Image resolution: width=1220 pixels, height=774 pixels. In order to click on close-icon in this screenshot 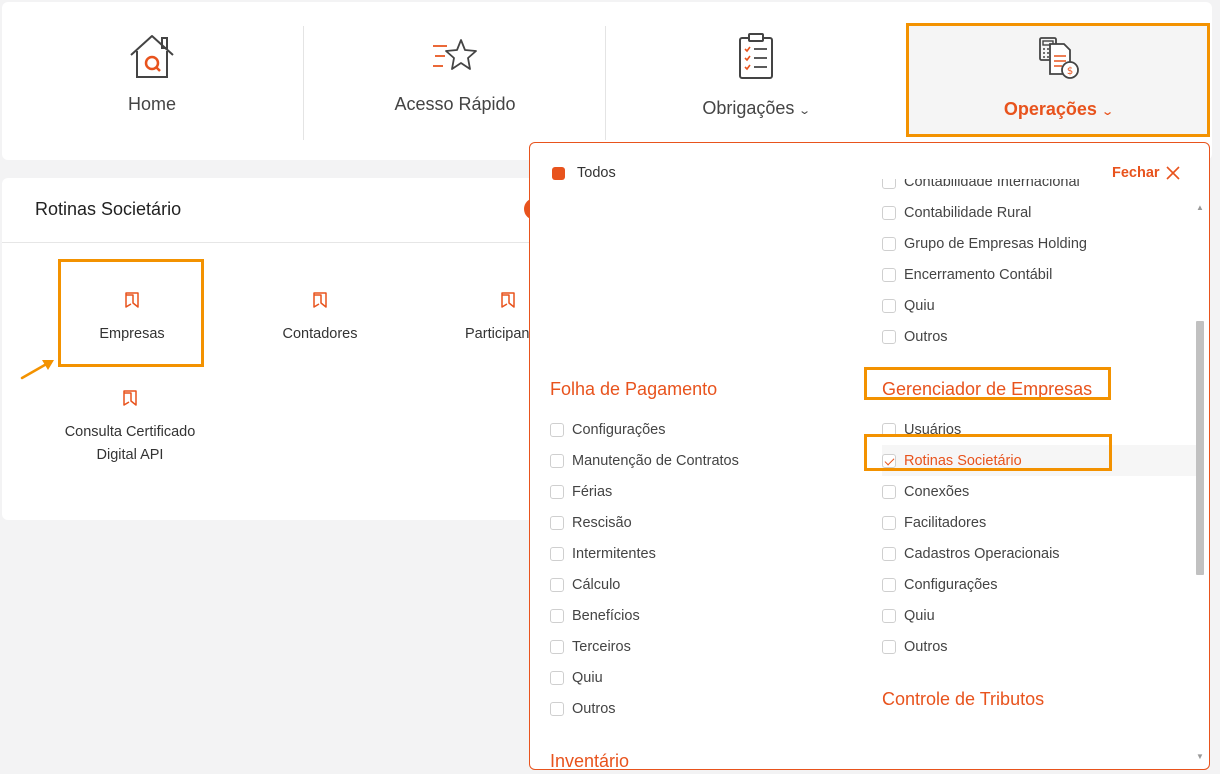, I will do `click(1172, 173)`.